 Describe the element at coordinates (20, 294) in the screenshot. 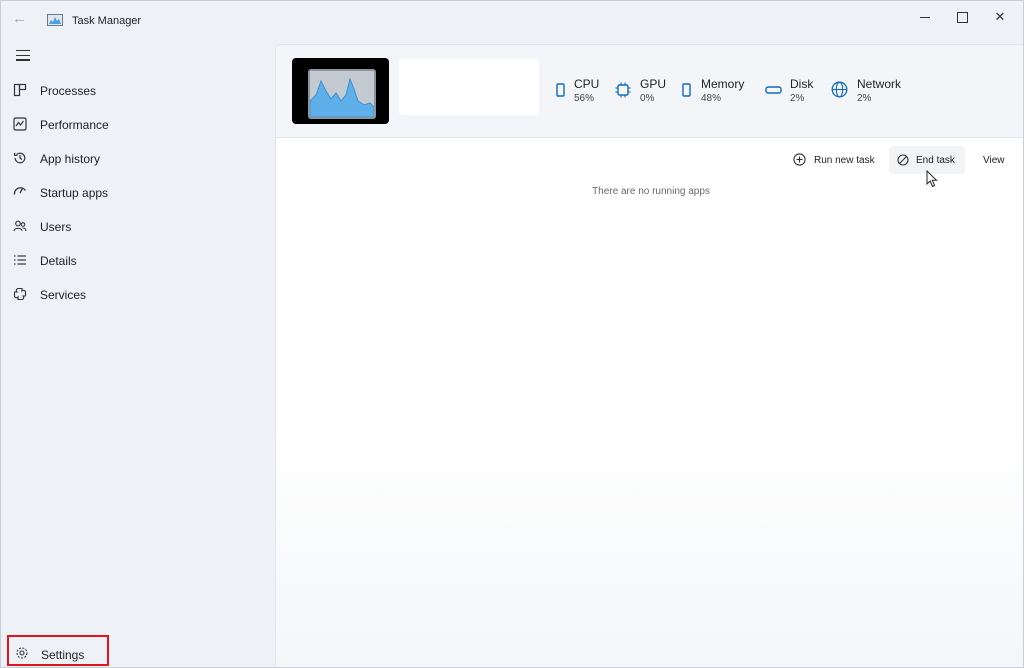

I see `services-icon` at that location.